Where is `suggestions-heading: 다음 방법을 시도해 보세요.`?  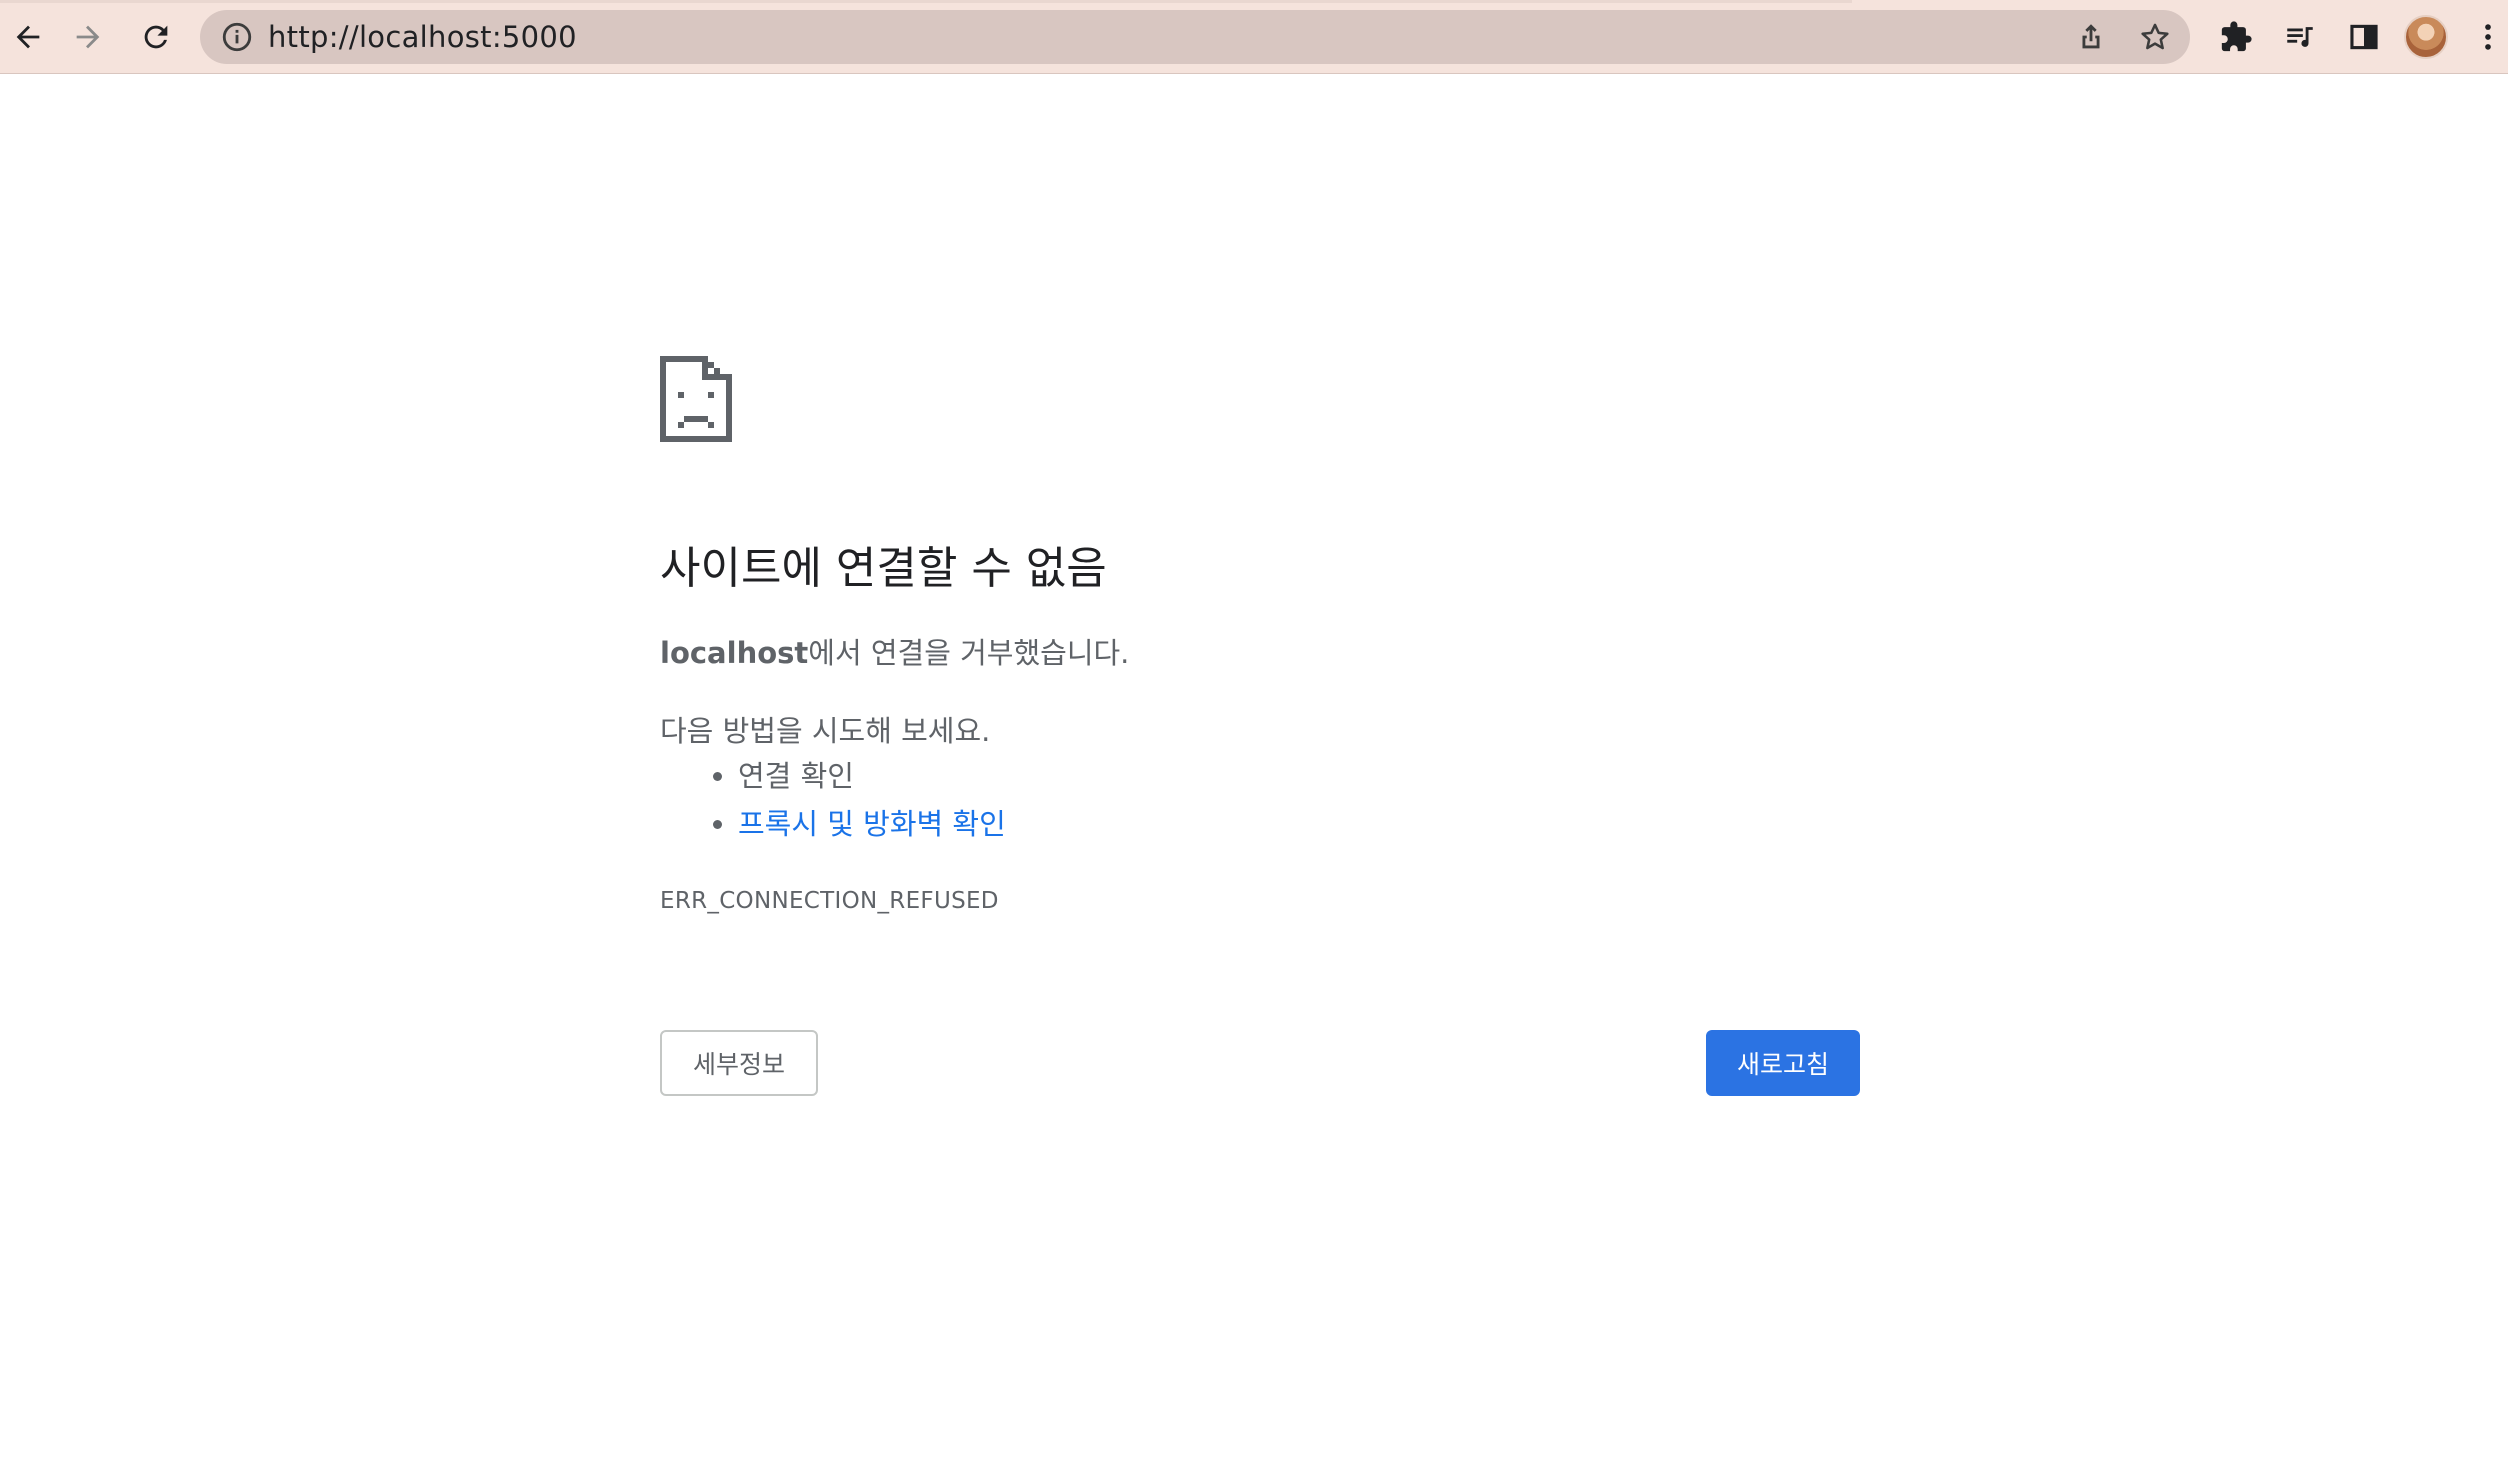 suggestions-heading: 다음 방법을 시도해 보세요. is located at coordinates (825, 731).